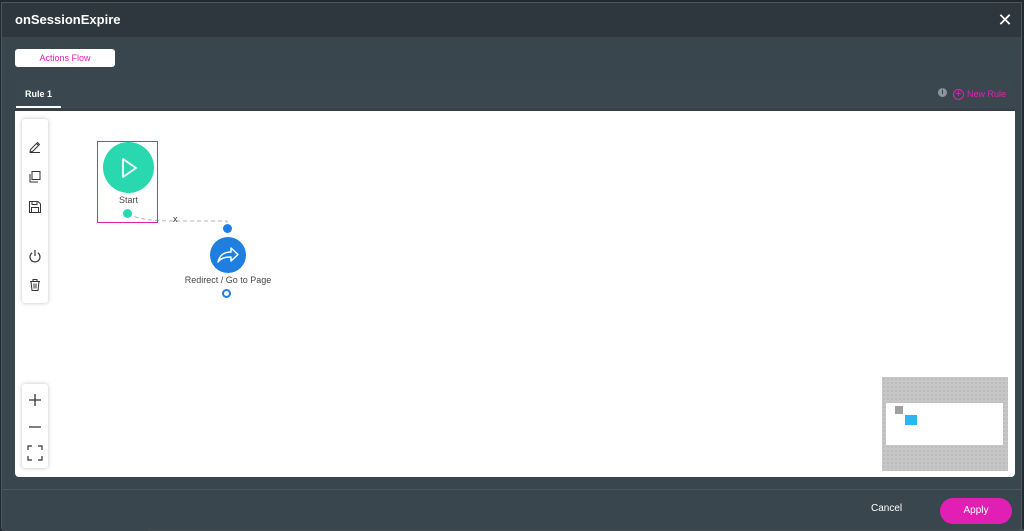 Image resolution: width=1024 pixels, height=531 pixels. Describe the element at coordinates (1005, 20) in the screenshot. I see `close-icon: ✕` at that location.